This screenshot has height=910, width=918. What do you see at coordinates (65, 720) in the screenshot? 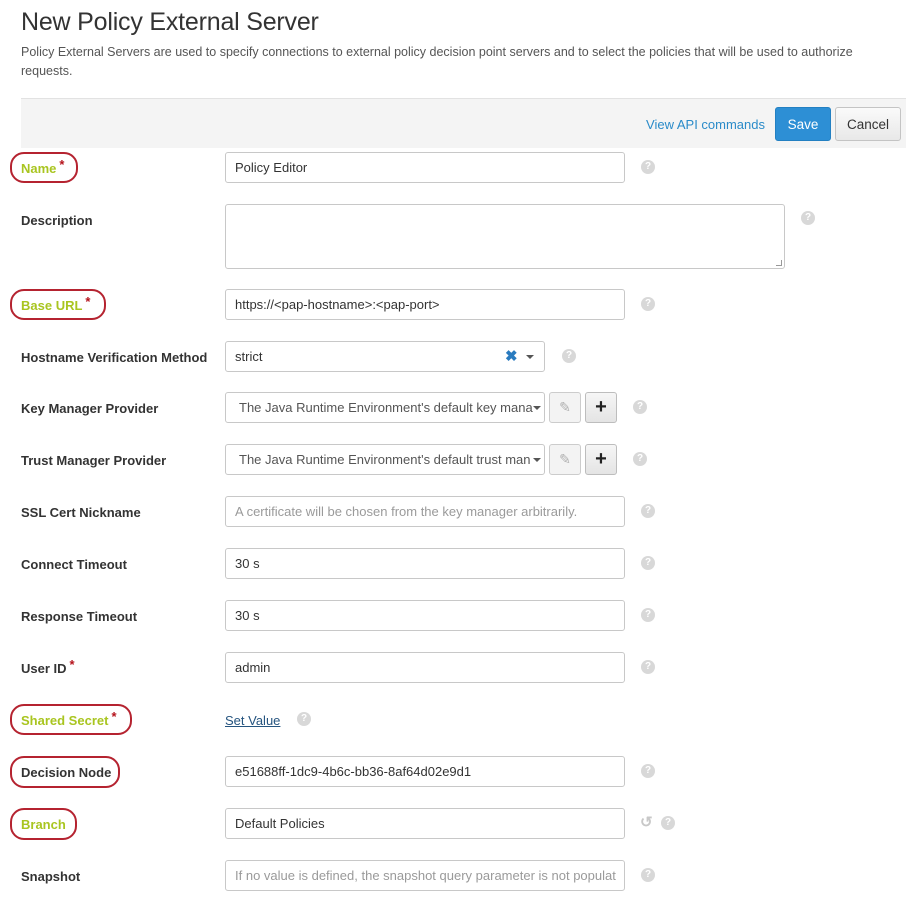
I see `shared-secret-label-text: Shared Secret` at bounding box center [65, 720].